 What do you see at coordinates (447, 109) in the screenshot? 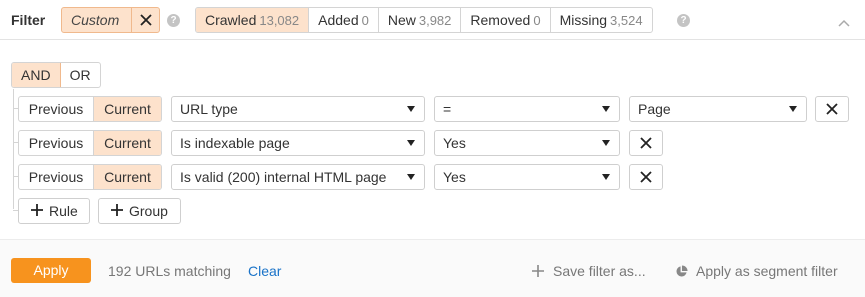
I see `operator-value: =` at bounding box center [447, 109].